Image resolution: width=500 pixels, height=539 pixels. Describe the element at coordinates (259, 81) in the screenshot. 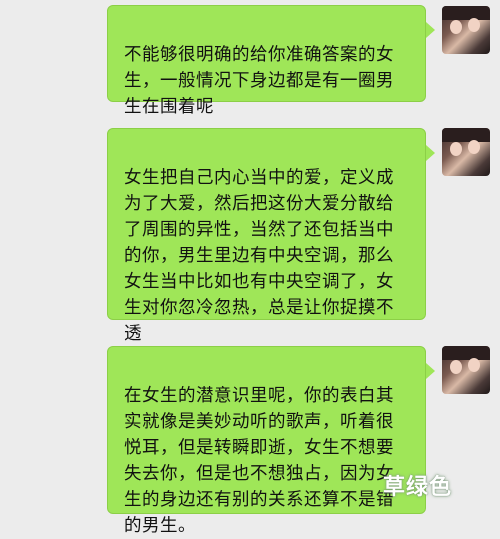

I see `message-text-1: 不能够很明确的给你准确答案的女 生，一般情况下身边都是有一圈男 生在围着呢` at that location.